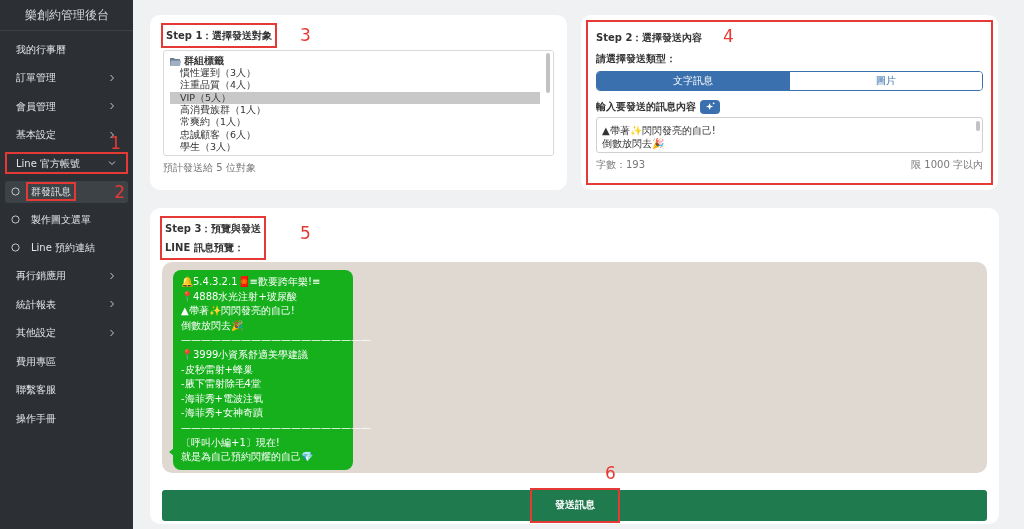  I want to click on bubble-line: 🔔5.4.3.2.1🧧≡歡要跨年樂!≡, so click(251, 282).